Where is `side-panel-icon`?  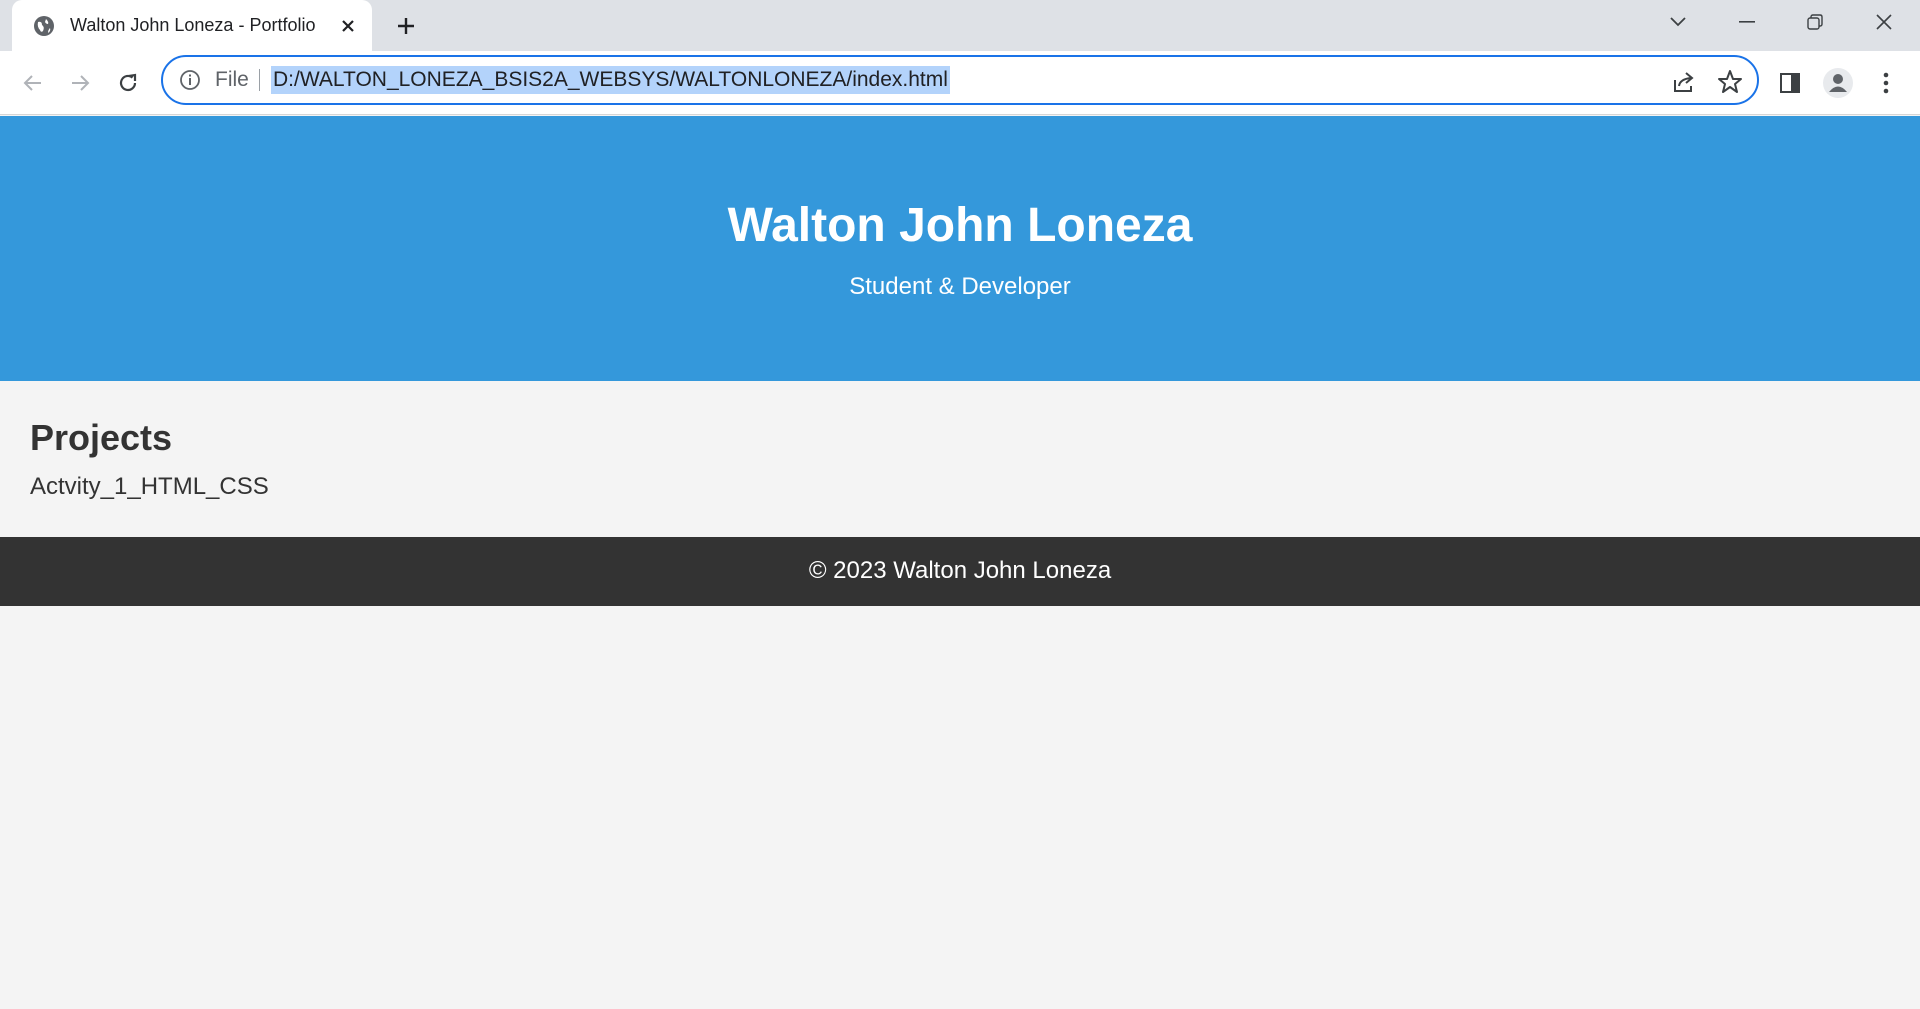
side-panel-icon is located at coordinates (1790, 83).